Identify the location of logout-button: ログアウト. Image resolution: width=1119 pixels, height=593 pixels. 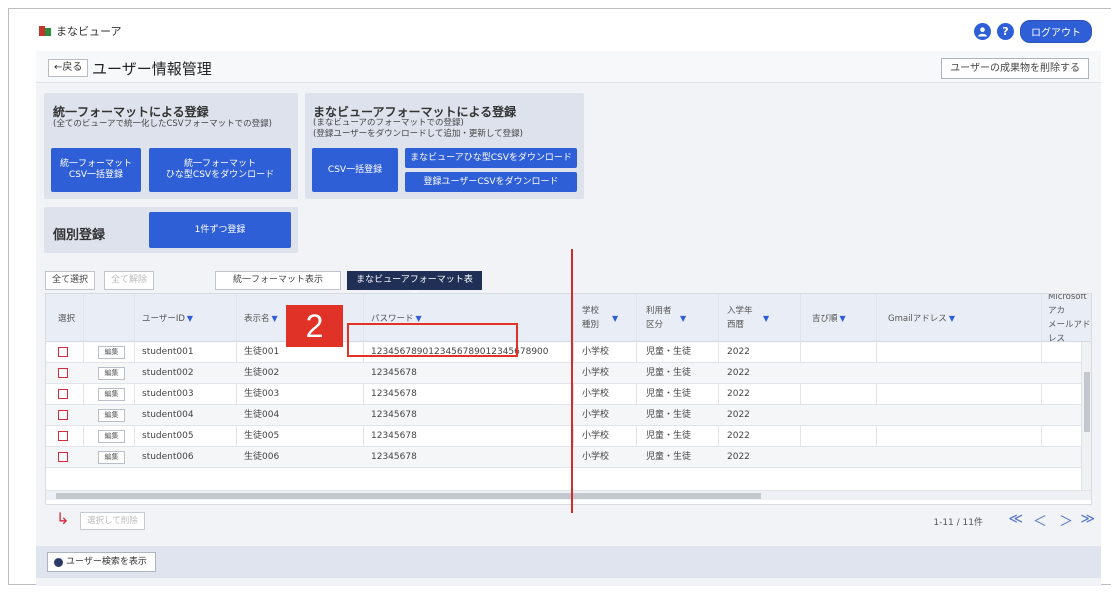
(1056, 31).